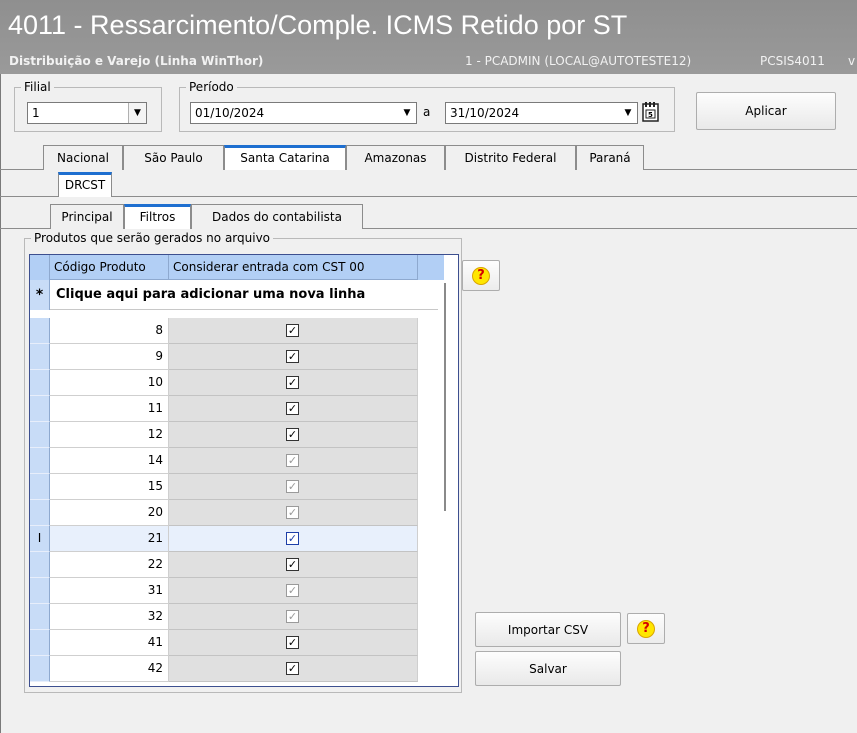 The image size is (857, 733). Describe the element at coordinates (395, 157) in the screenshot. I see `tab-amazonas: Amazonas` at that location.